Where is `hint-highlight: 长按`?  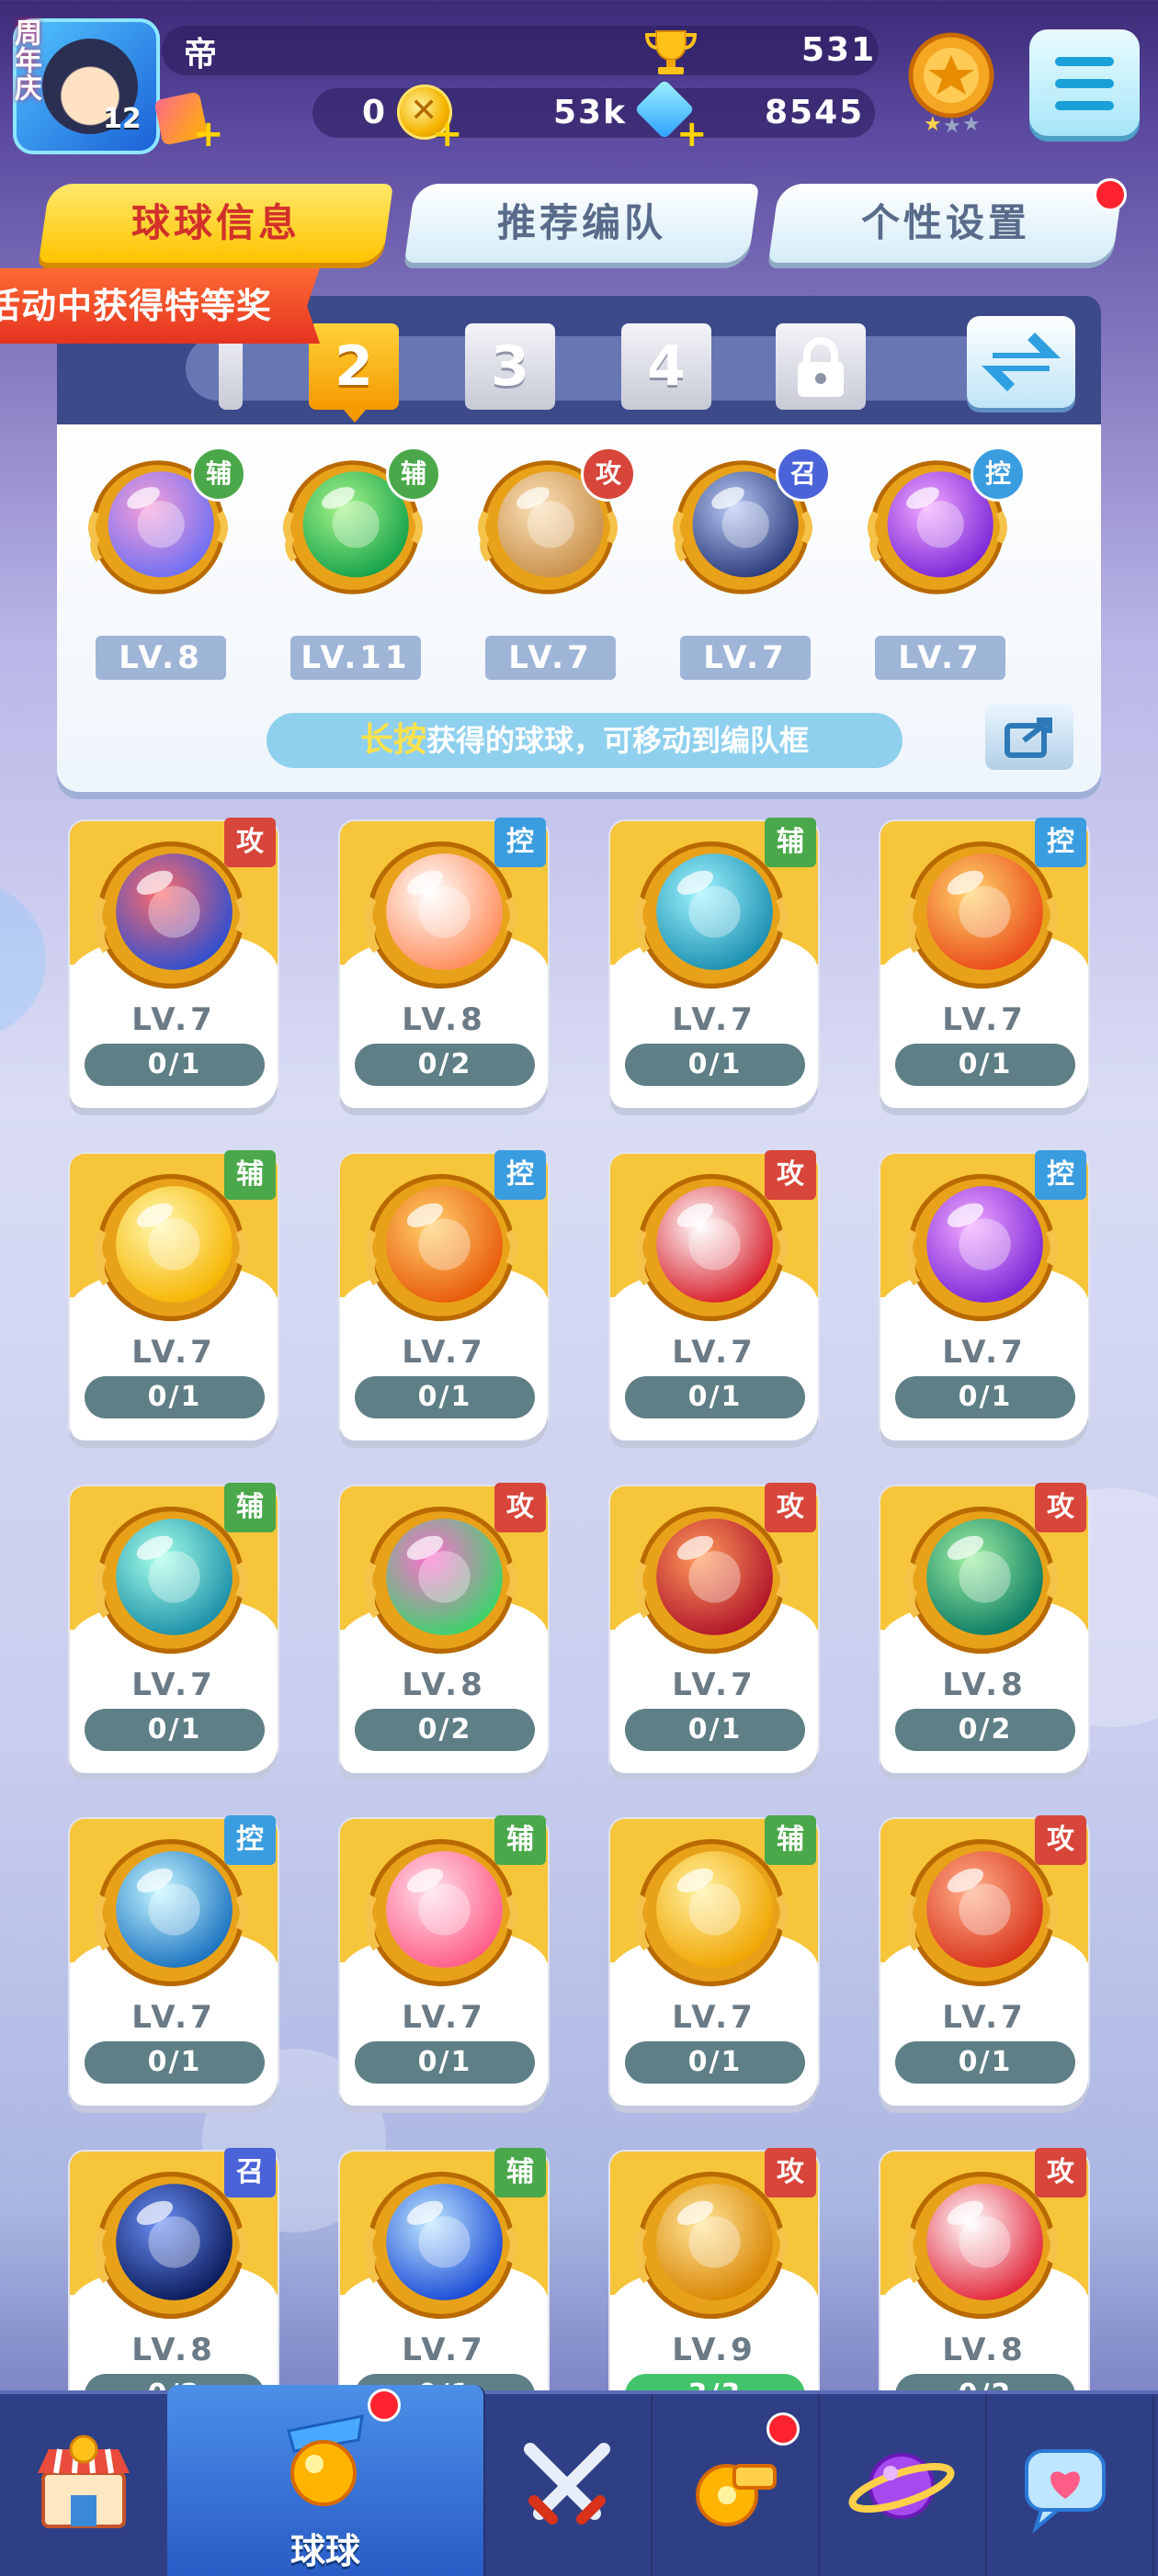 hint-highlight: 长按 is located at coordinates (392, 740).